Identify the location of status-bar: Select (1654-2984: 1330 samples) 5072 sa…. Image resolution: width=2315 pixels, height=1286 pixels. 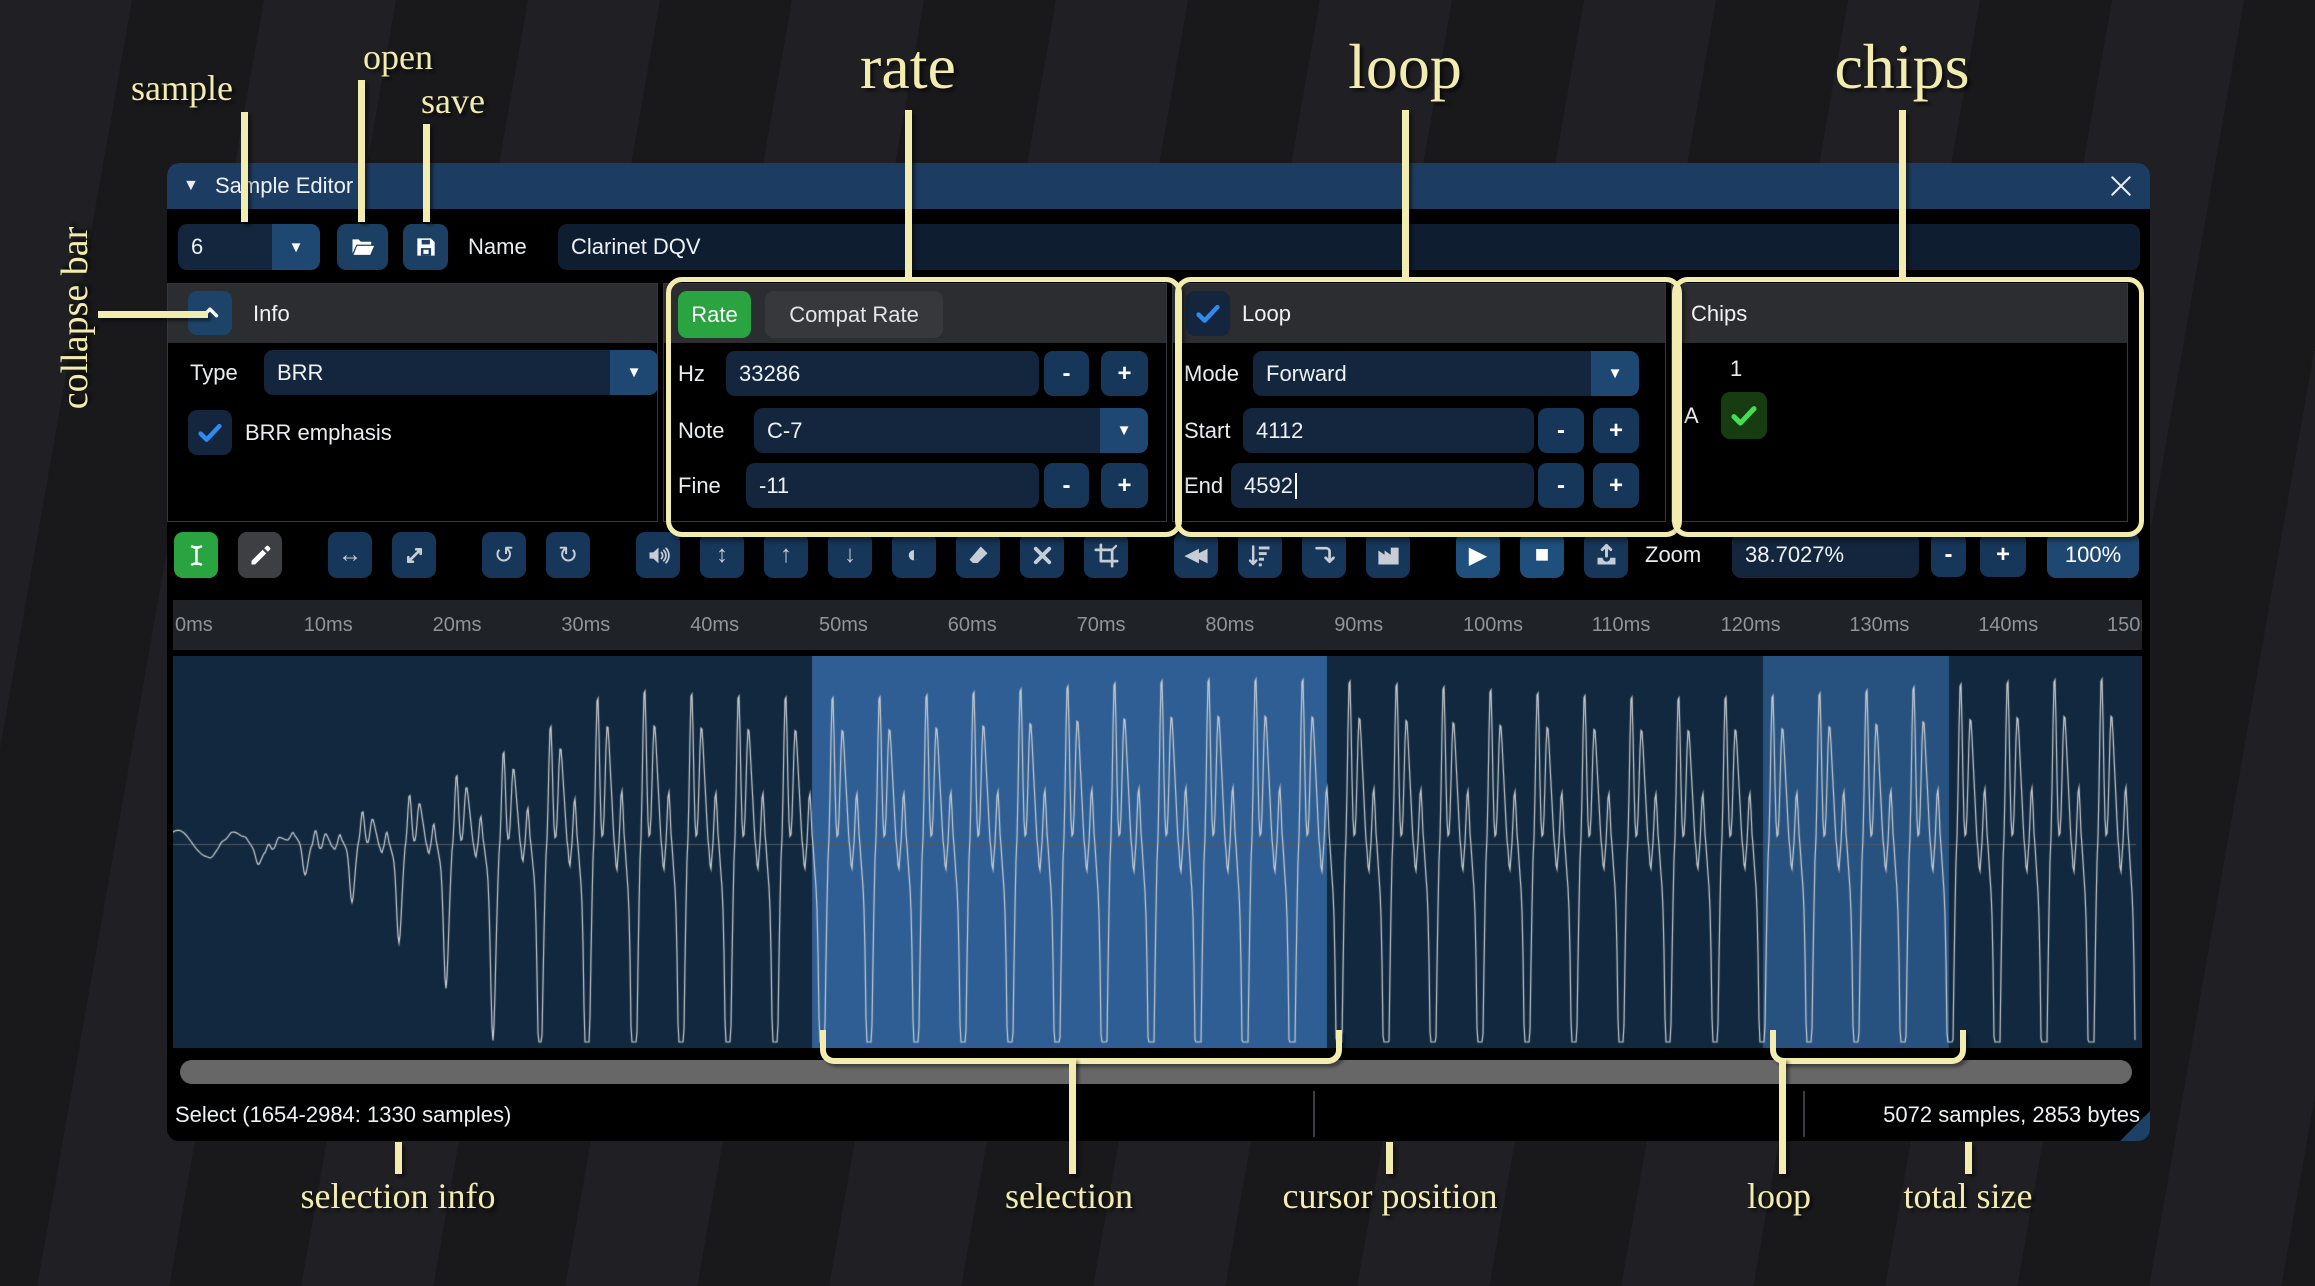
(1158, 1114).